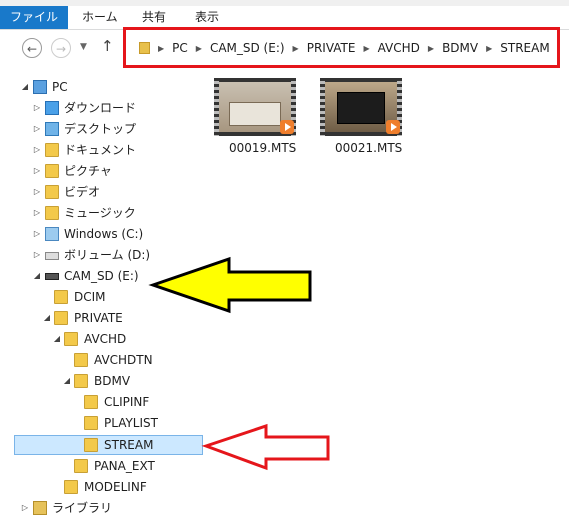 The width and height of the screenshot is (569, 522). What do you see at coordinates (239, 363) in the screenshot?
I see `annotation-overlay` at bounding box center [239, 363].